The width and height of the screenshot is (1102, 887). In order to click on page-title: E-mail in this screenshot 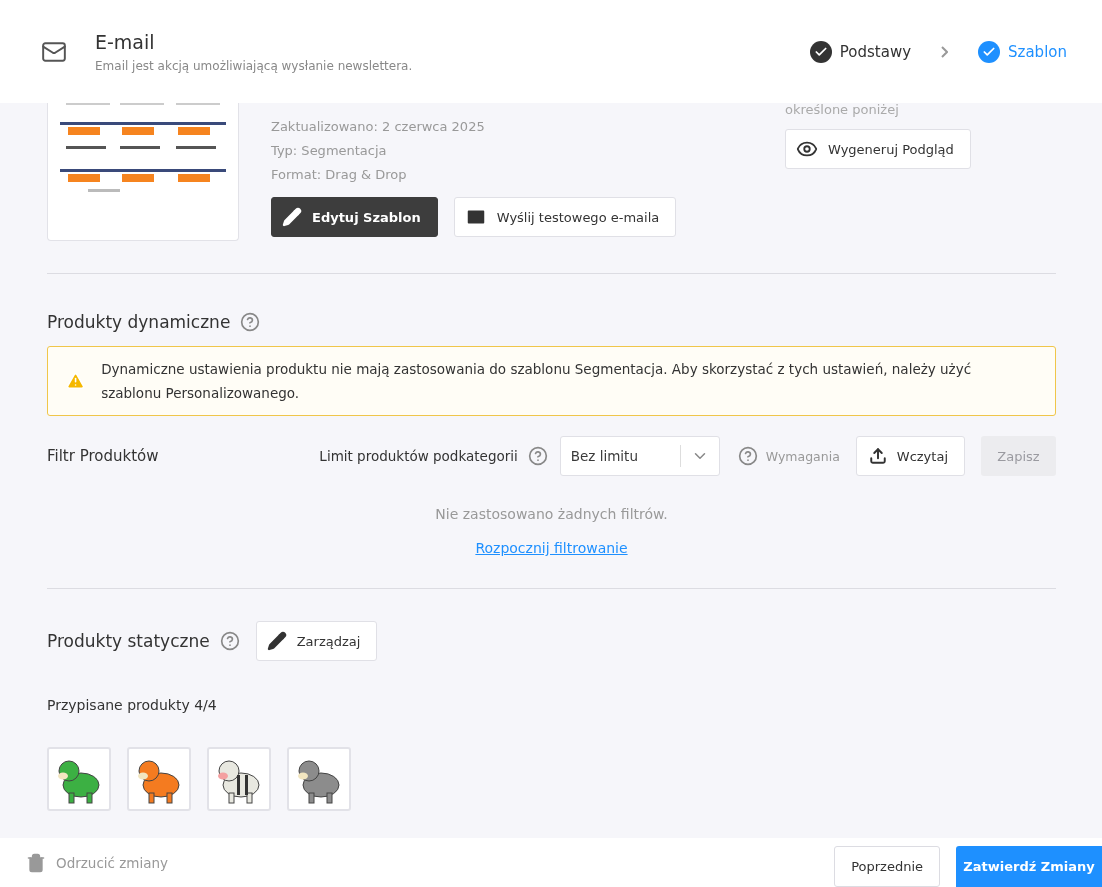, I will do `click(125, 41)`.